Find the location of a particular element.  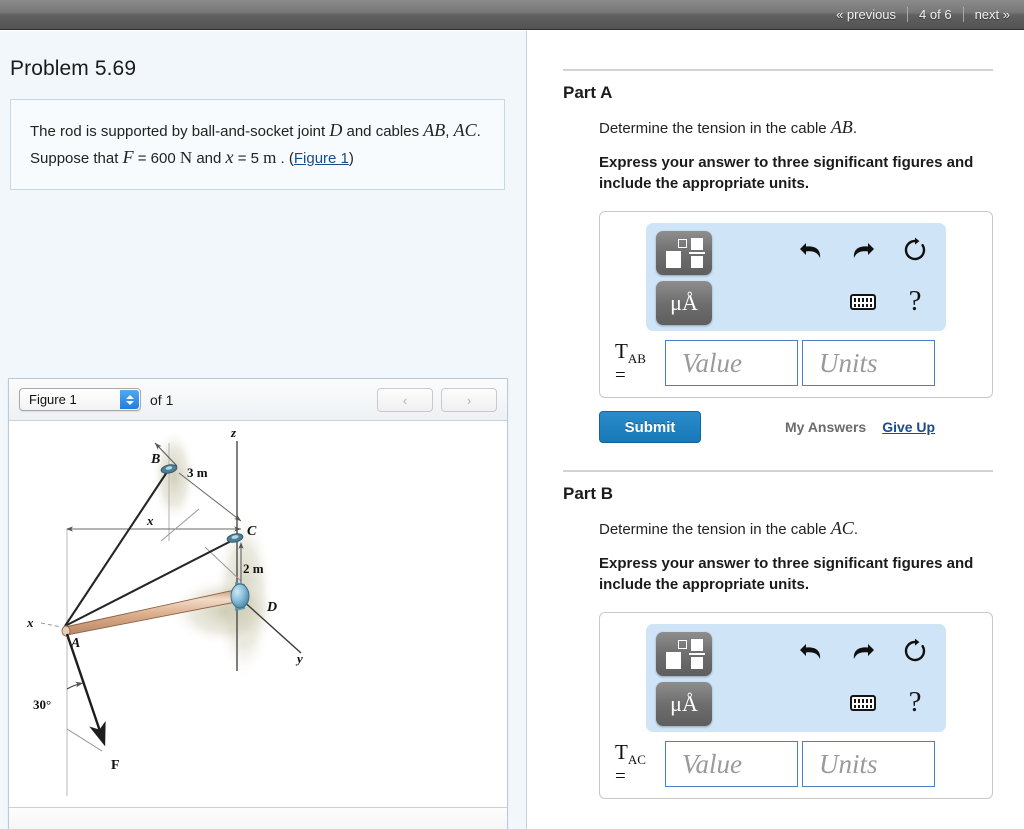

keyboard-glyph is located at coordinates (863, 302).